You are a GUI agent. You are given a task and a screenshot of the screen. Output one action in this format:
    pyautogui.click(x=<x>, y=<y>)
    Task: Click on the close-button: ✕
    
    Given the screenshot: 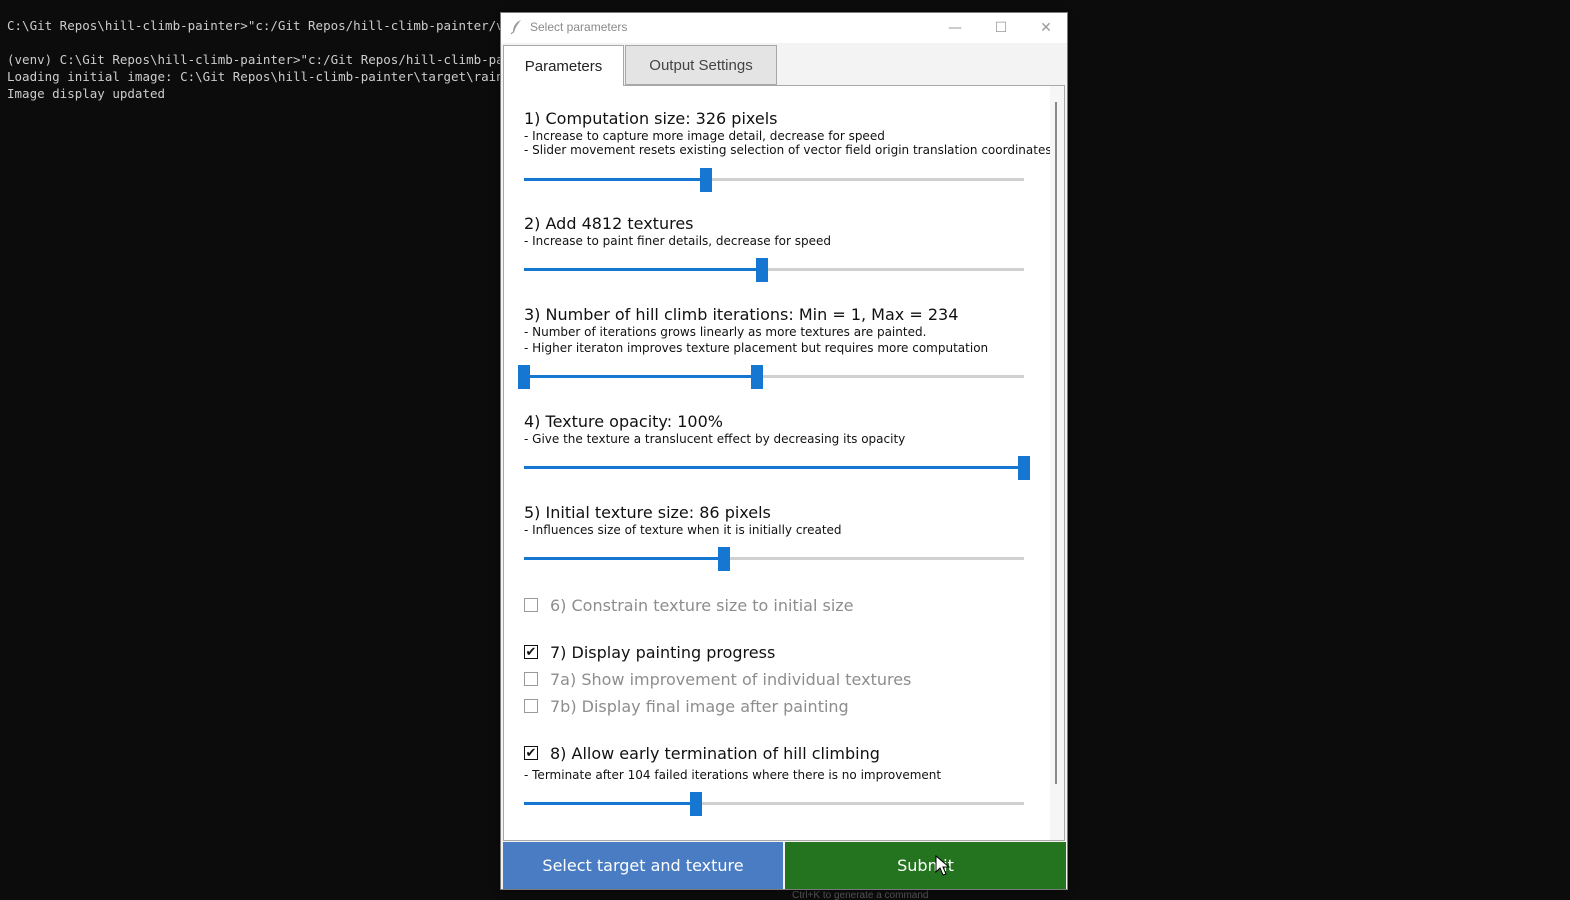 What is the action you would take?
    pyautogui.click(x=1046, y=28)
    